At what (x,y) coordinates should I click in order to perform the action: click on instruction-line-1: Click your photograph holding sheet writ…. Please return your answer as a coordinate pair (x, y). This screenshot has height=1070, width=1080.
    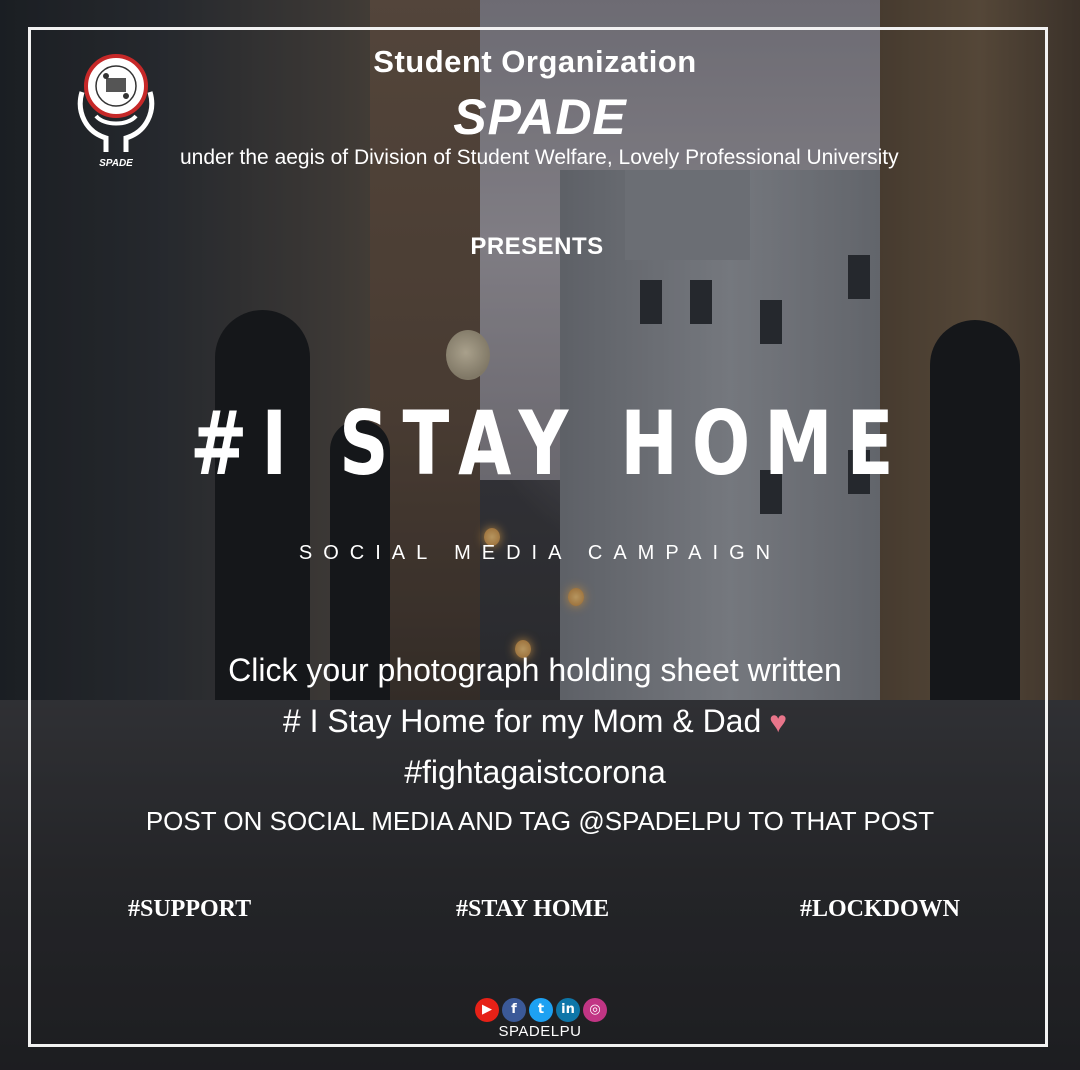
    Looking at the image, I should click on (535, 670).